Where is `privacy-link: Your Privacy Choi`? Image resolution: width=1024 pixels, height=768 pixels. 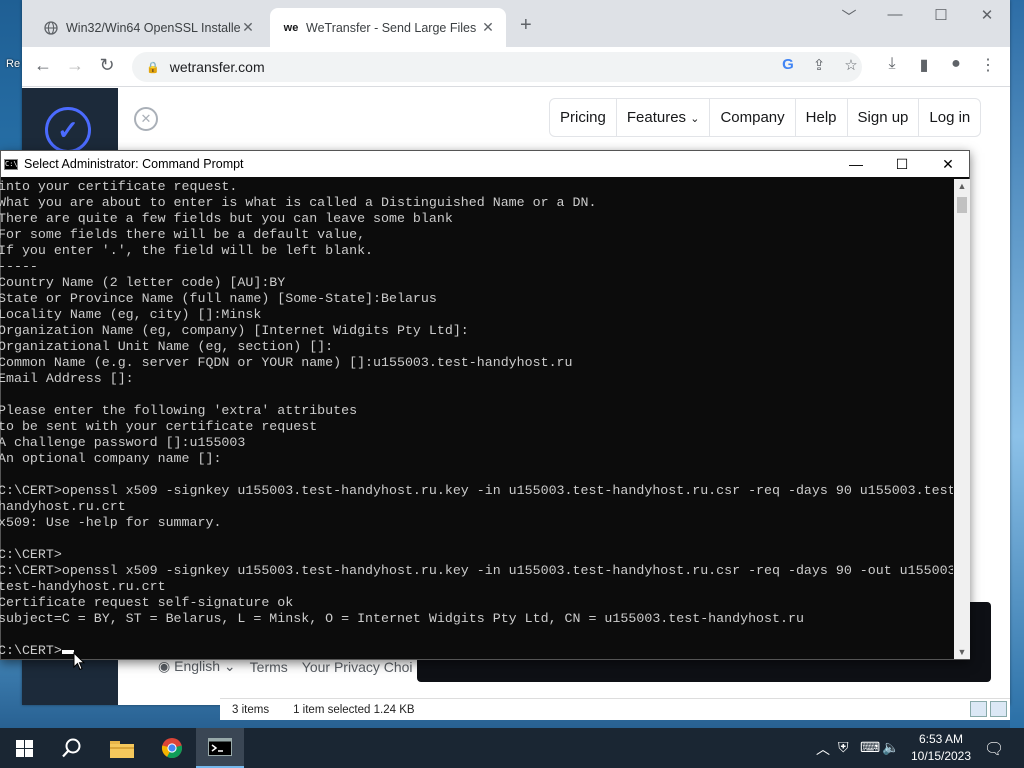 privacy-link: Your Privacy Choi is located at coordinates (357, 667).